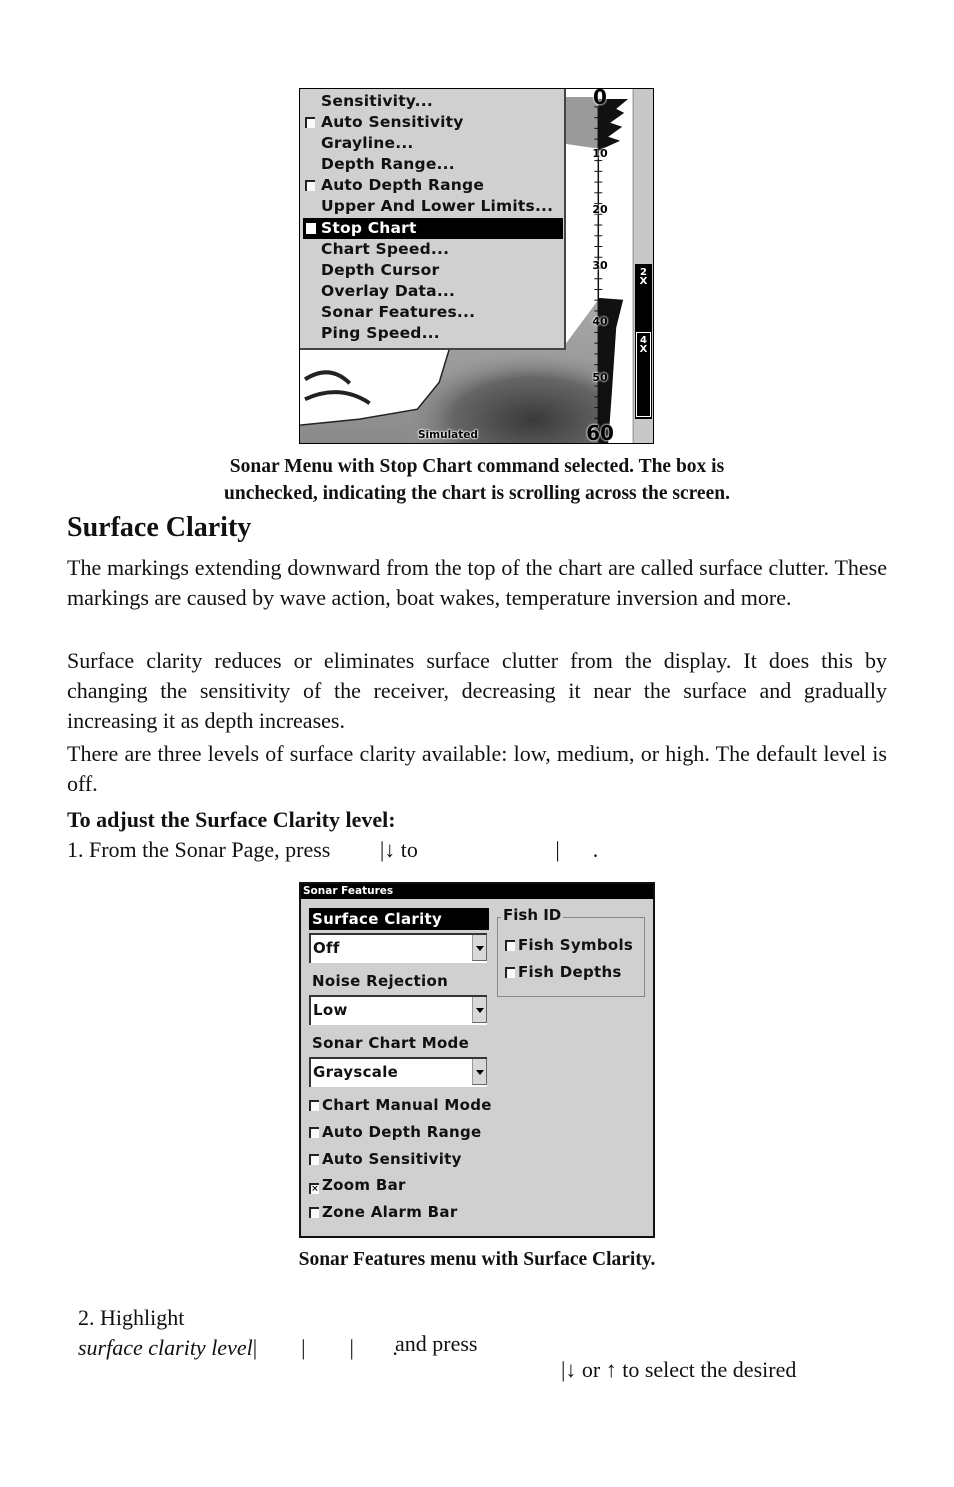 This screenshot has height=1487, width=954. Describe the element at coordinates (402, 1131) in the screenshot. I see `checkbox-label: Auto Depth Range` at that location.